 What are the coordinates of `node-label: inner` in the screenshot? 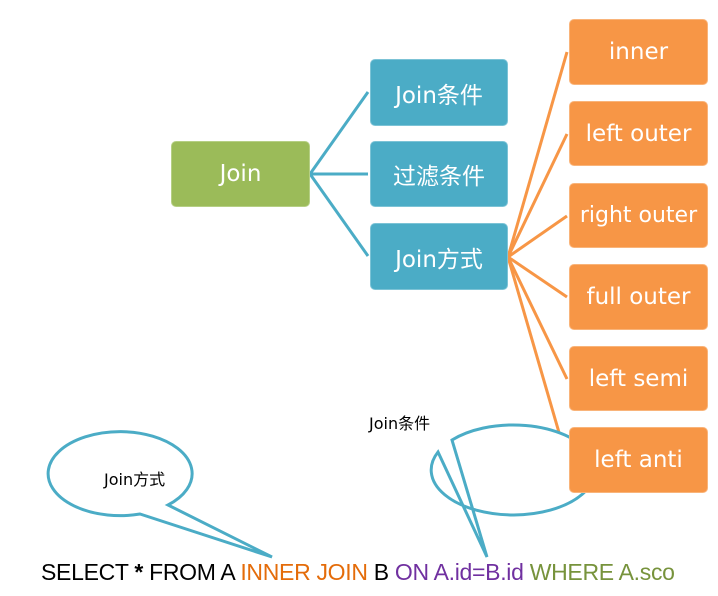 It's located at (638, 52).